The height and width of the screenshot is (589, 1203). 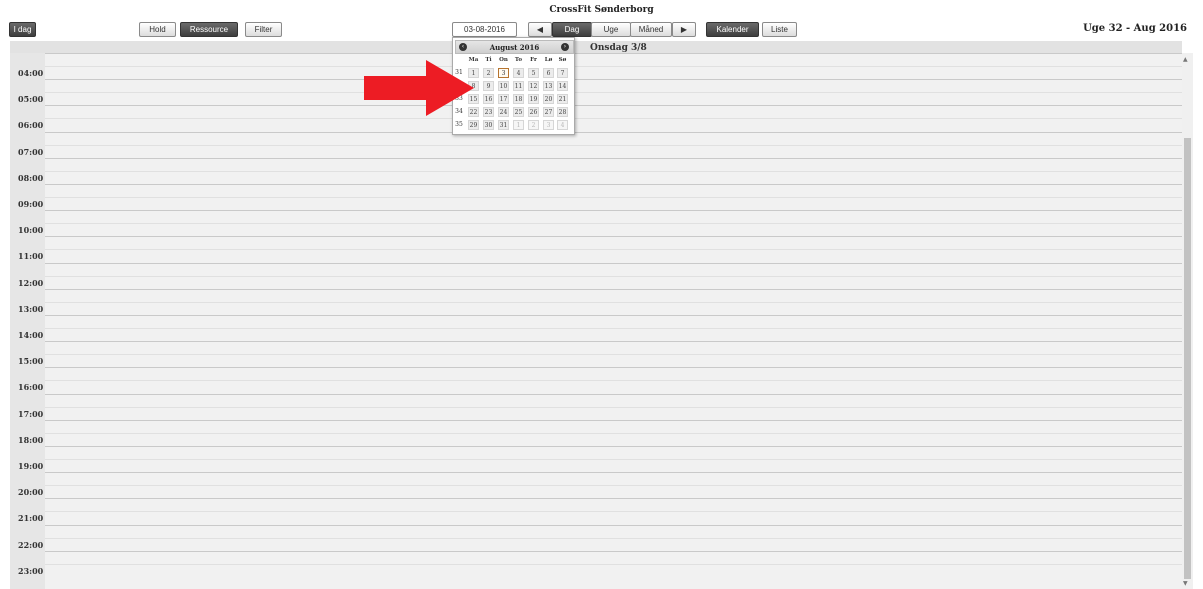 I want to click on time-column, so click(x=27, y=321).